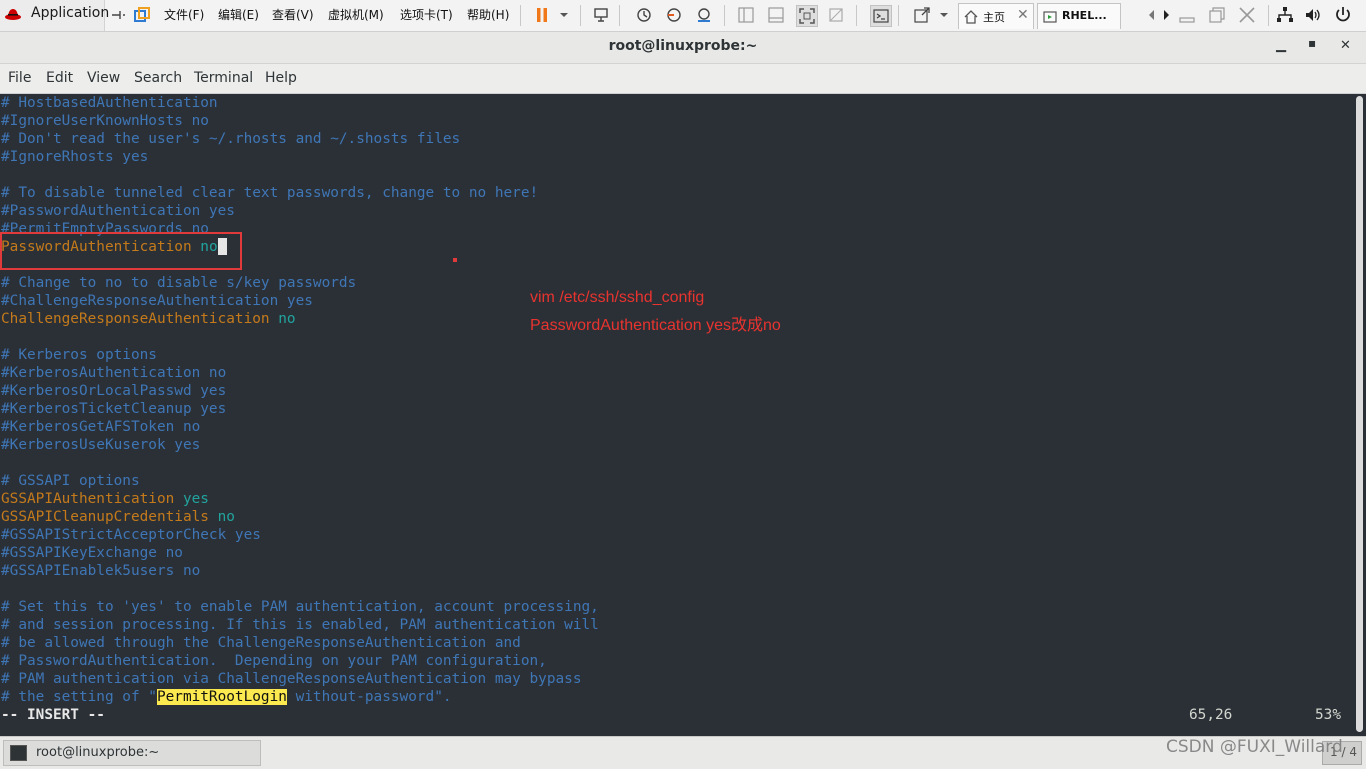 Image resolution: width=1366 pixels, height=769 pixels. What do you see at coordinates (13, 14) in the screenshot?
I see `red-hat-logo-icon` at bounding box center [13, 14].